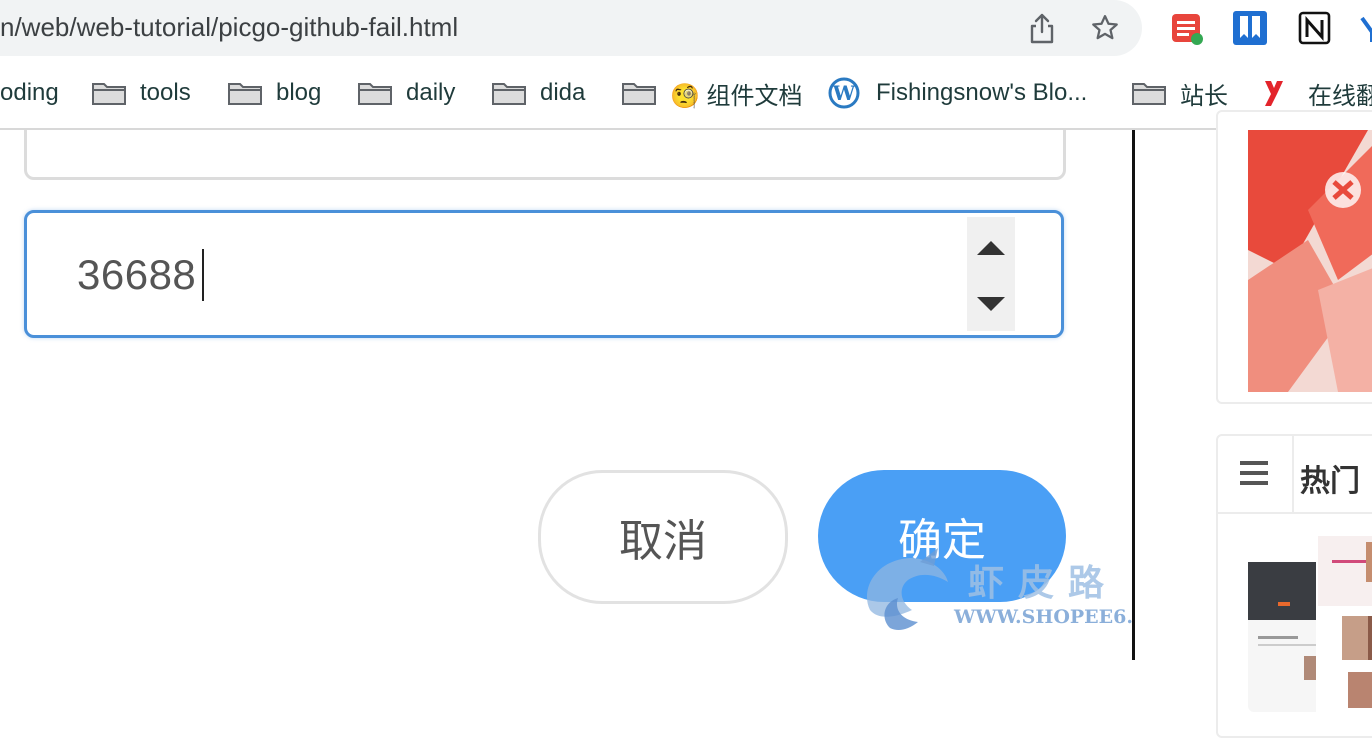  I want to click on hot-card-header: 热门, so click(1295, 475).